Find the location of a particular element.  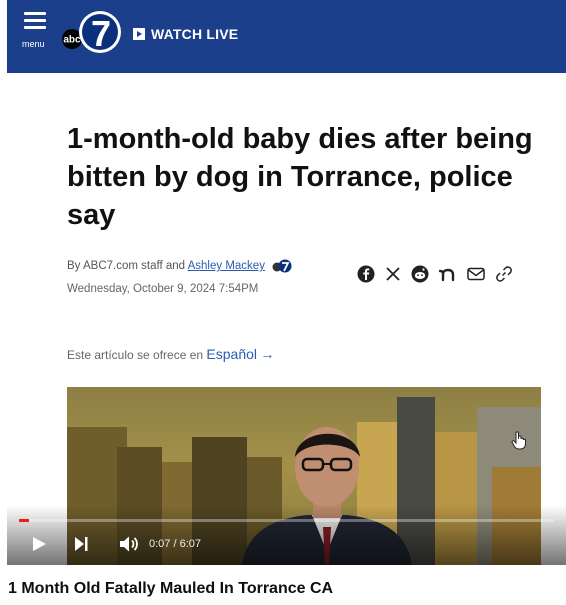

facebook-icon is located at coordinates (366, 274).